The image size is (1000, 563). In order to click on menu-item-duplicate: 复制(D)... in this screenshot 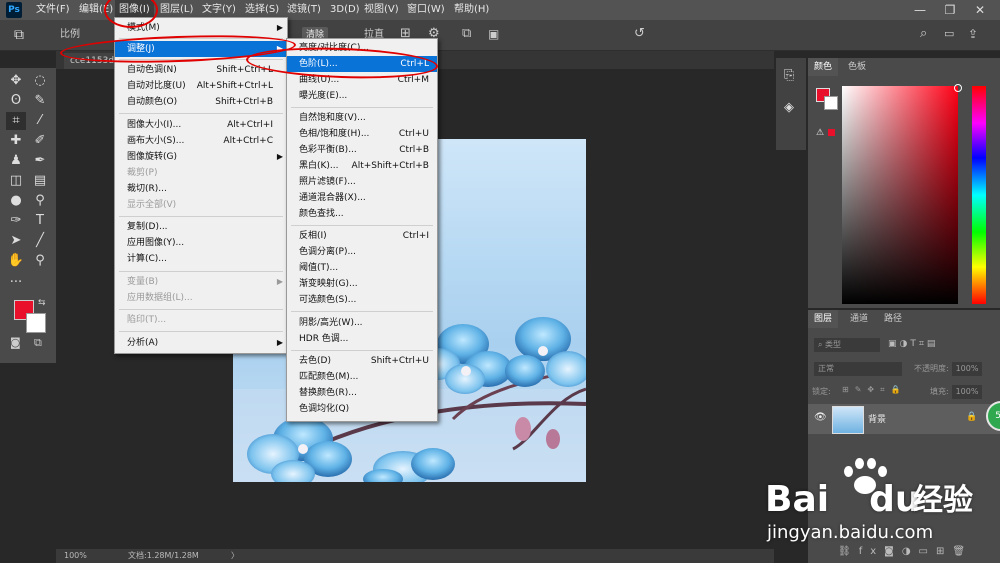, I will do `click(201, 227)`.